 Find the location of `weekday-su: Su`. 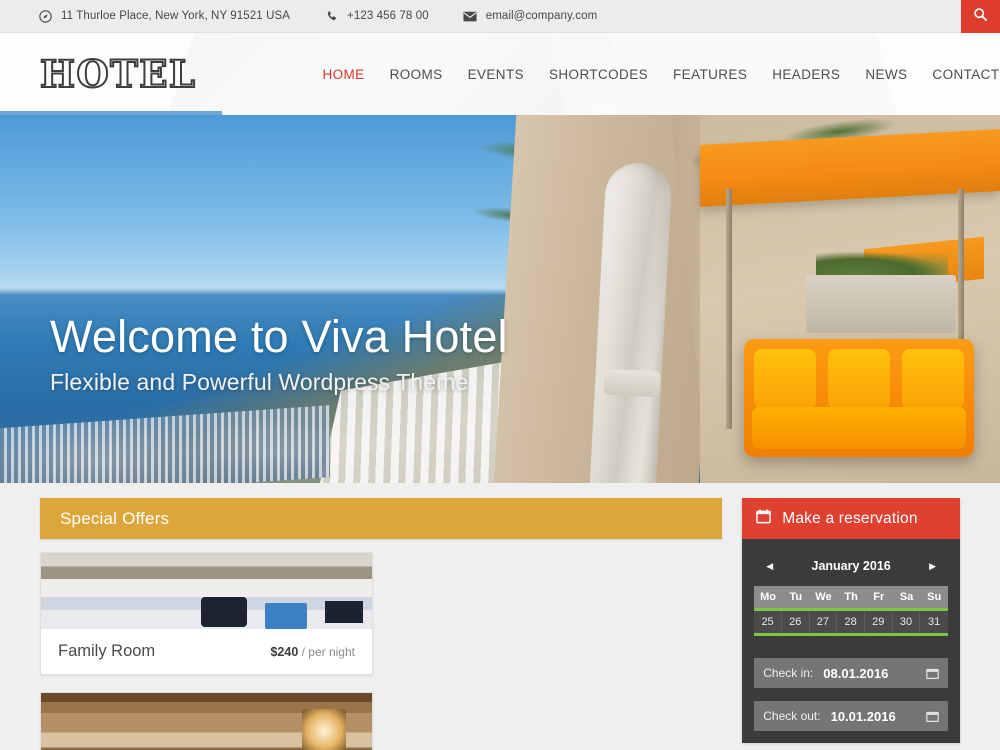

weekday-su: Su is located at coordinates (934, 597).